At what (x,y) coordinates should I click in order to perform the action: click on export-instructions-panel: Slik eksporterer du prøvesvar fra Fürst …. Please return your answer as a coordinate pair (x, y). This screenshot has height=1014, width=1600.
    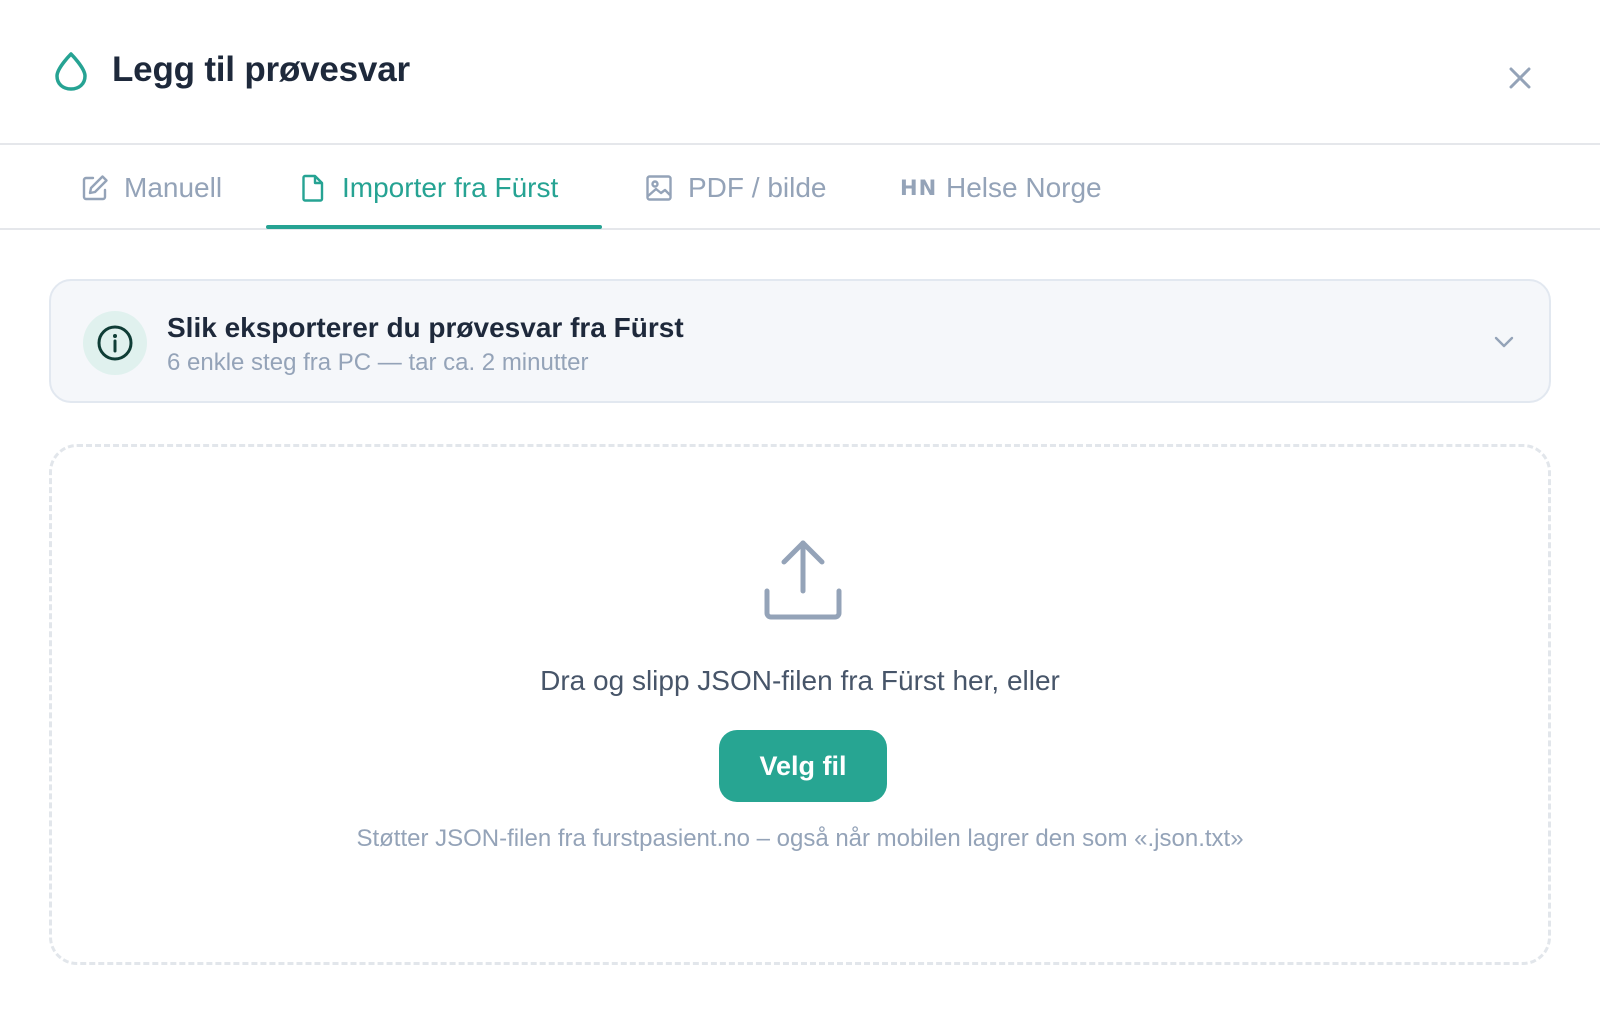
    Looking at the image, I should click on (800, 341).